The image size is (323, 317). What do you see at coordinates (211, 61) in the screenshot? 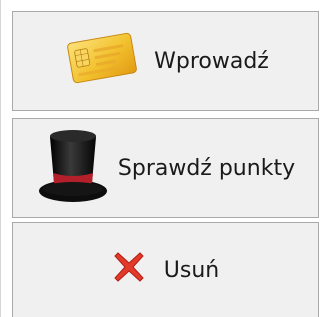
I see `enter-button-label: Wprowadź` at bounding box center [211, 61].